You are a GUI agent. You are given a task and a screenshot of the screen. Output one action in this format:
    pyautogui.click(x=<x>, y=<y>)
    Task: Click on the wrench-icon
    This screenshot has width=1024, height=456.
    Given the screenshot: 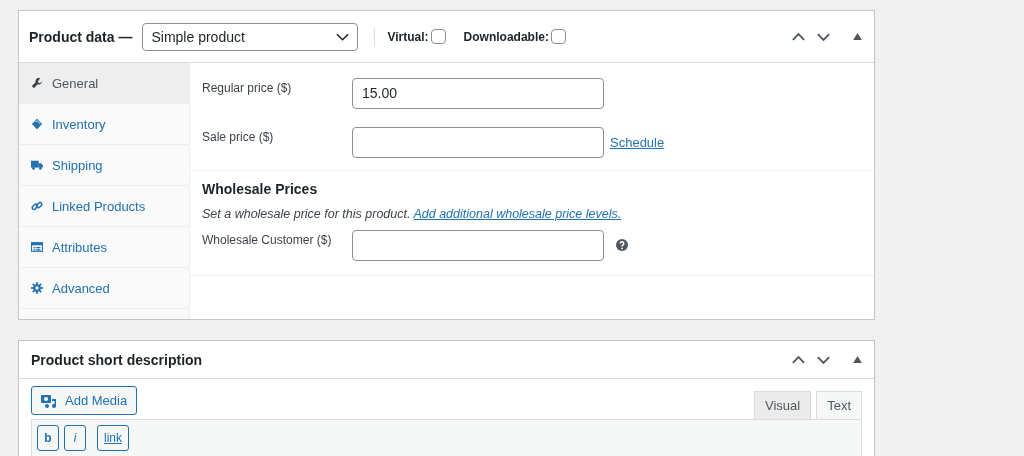 What is the action you would take?
    pyautogui.click(x=37, y=83)
    